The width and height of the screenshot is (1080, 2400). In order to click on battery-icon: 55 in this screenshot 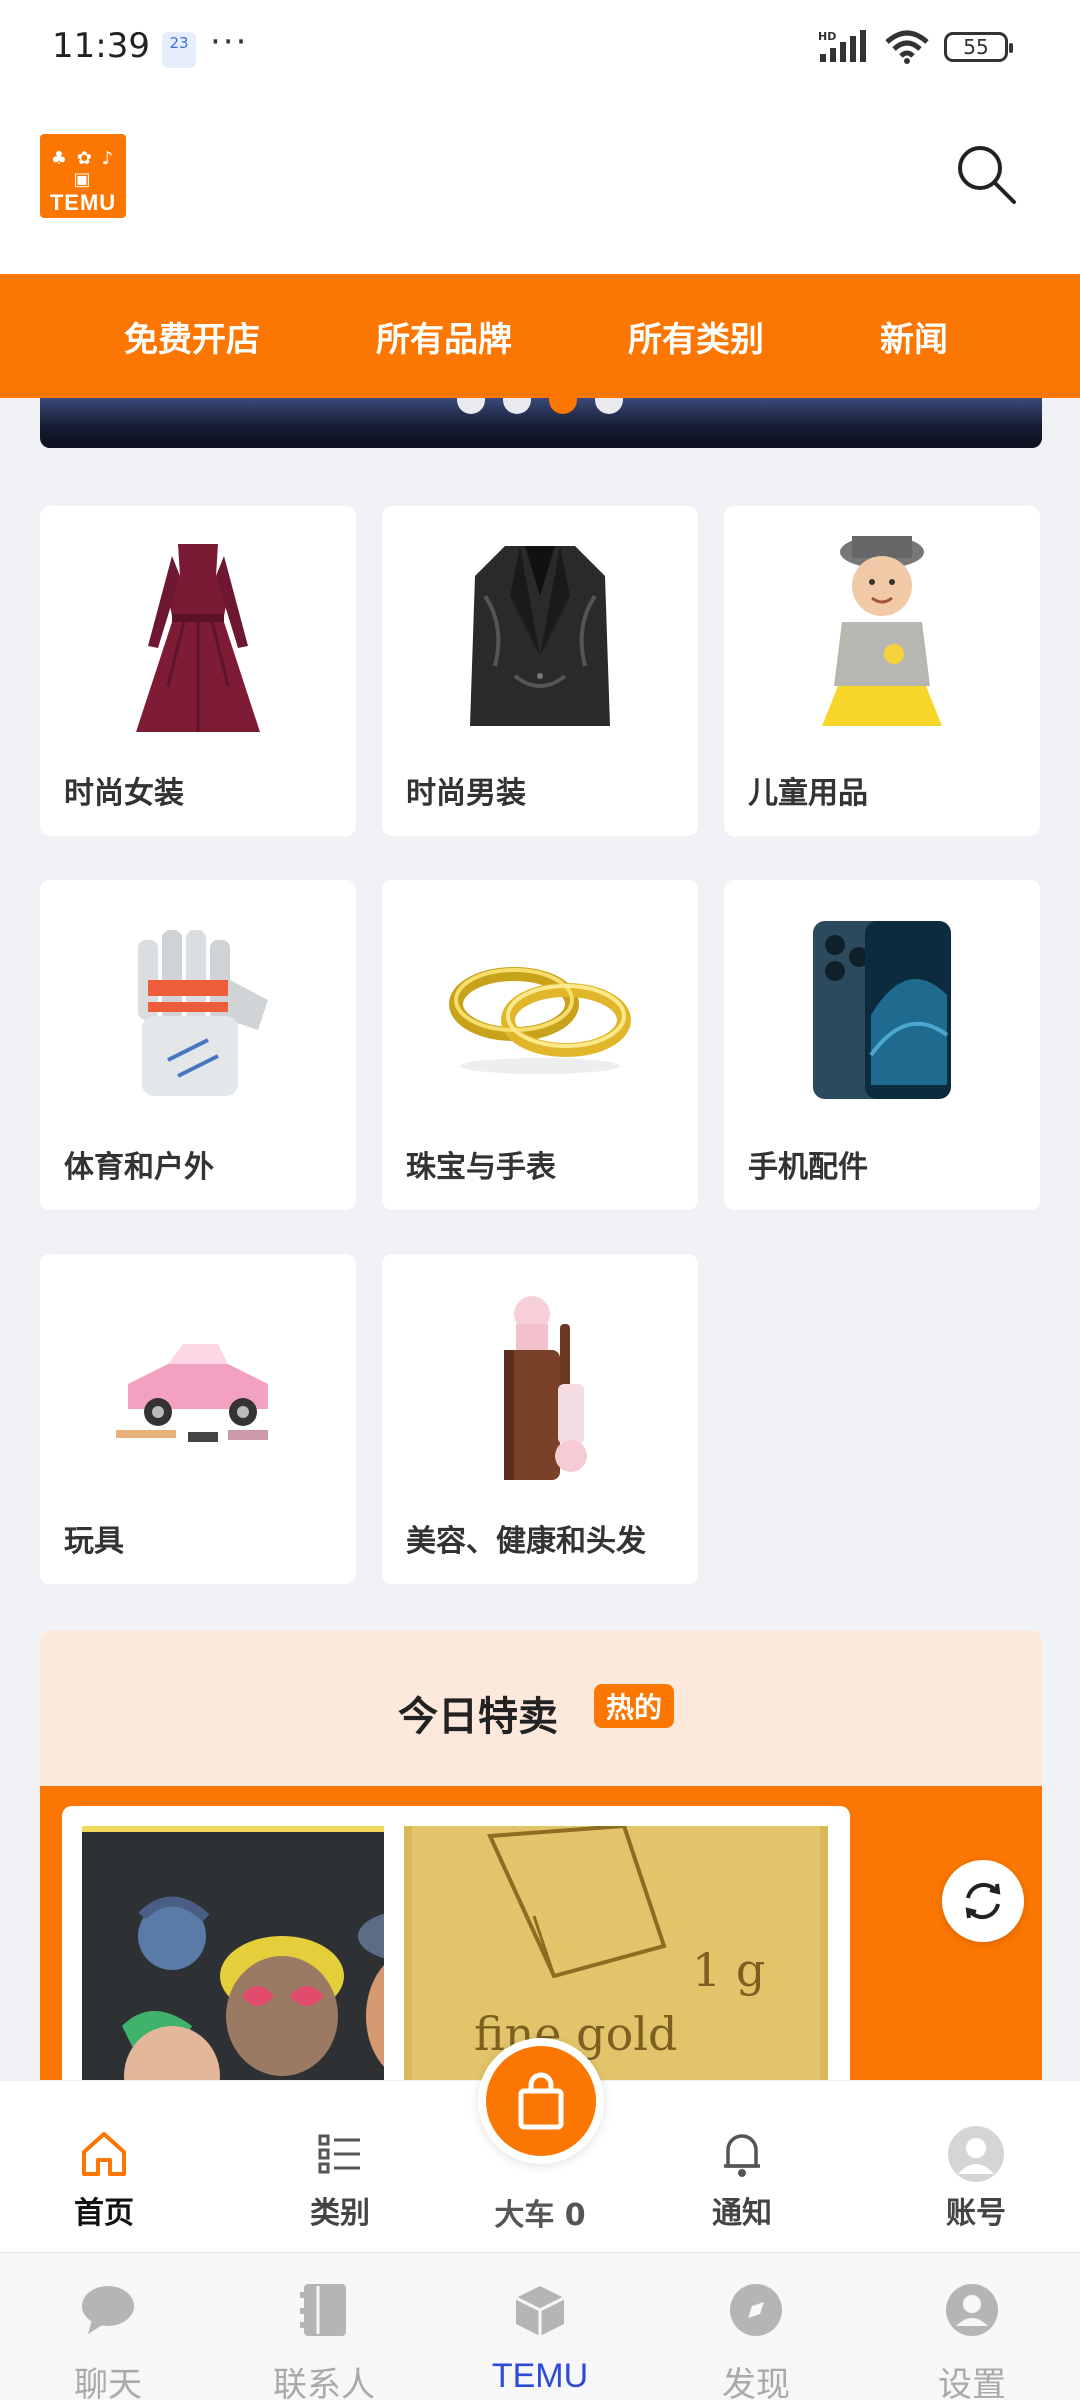, I will do `click(978, 47)`.